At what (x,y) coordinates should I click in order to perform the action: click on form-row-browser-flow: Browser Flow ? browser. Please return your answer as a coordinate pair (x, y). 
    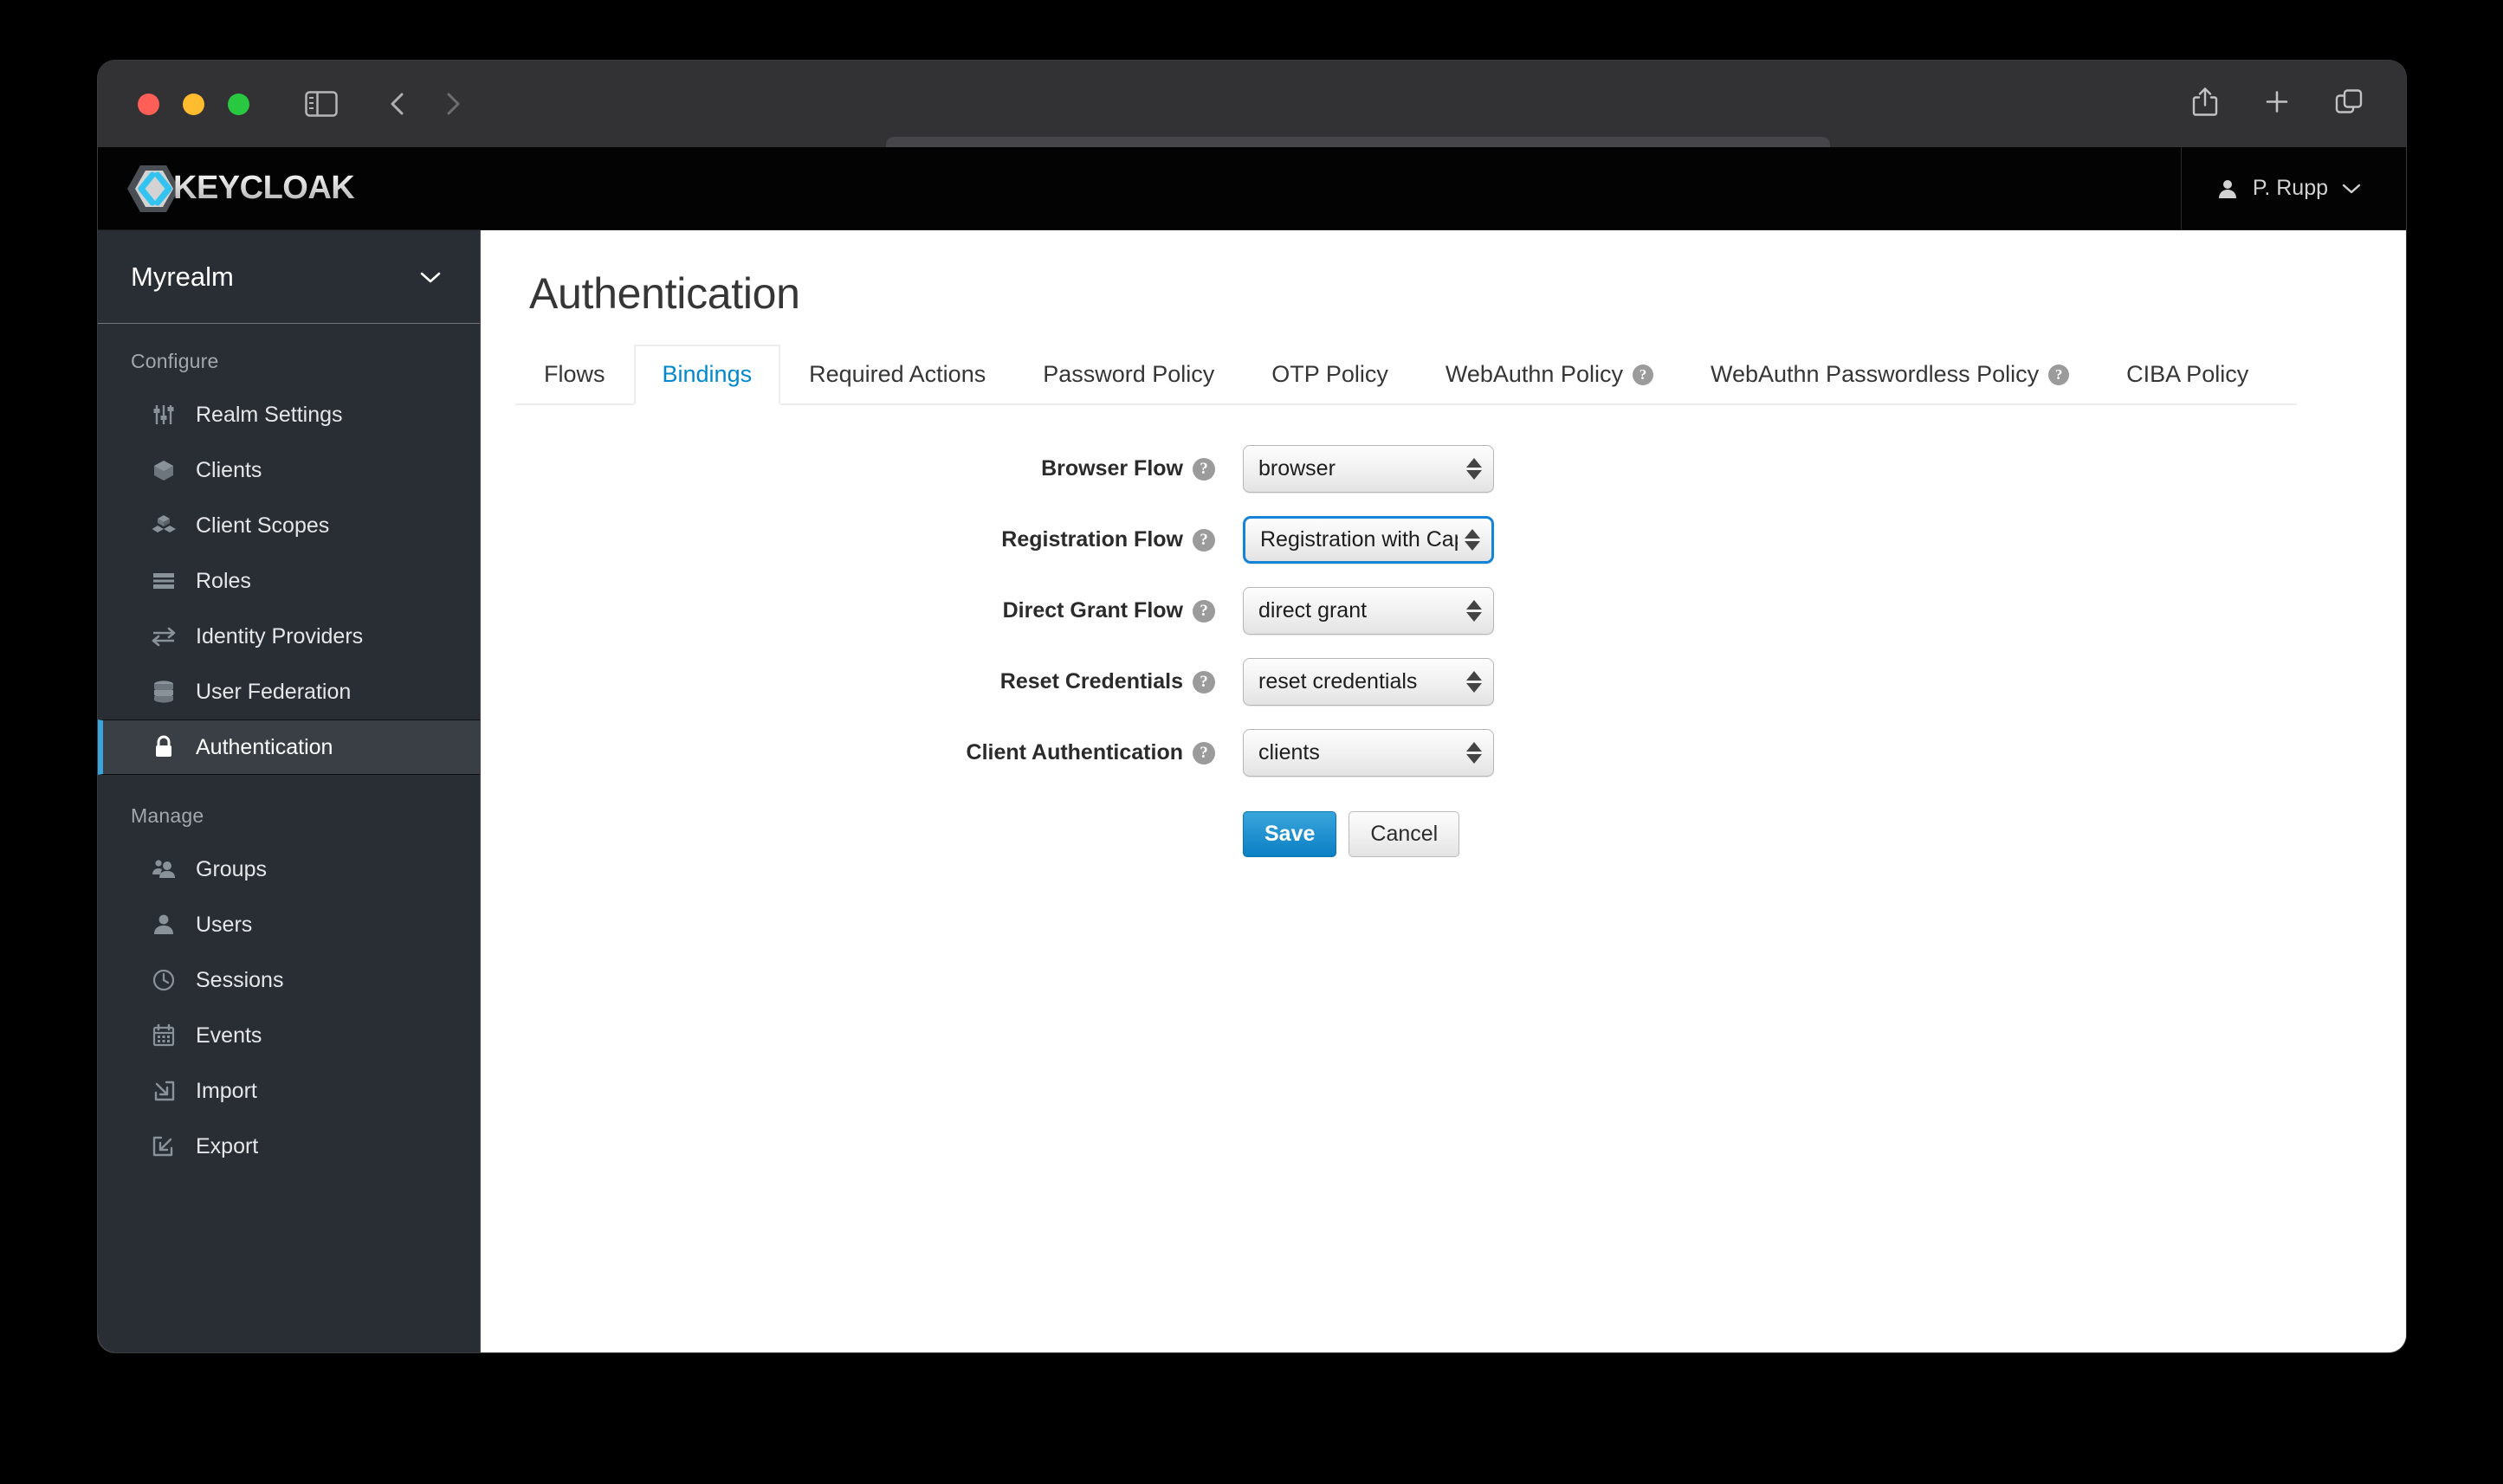
    Looking at the image, I should click on (1460, 469).